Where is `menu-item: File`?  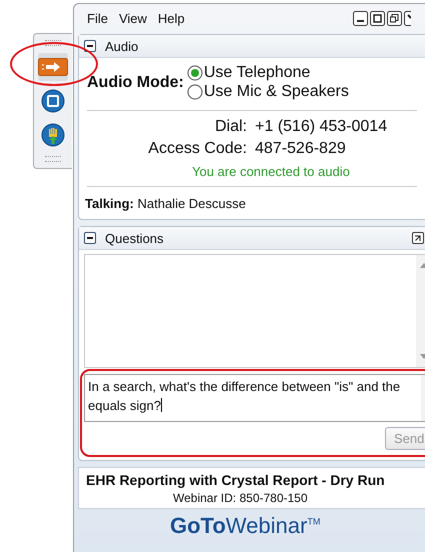
menu-item: File is located at coordinates (97, 18).